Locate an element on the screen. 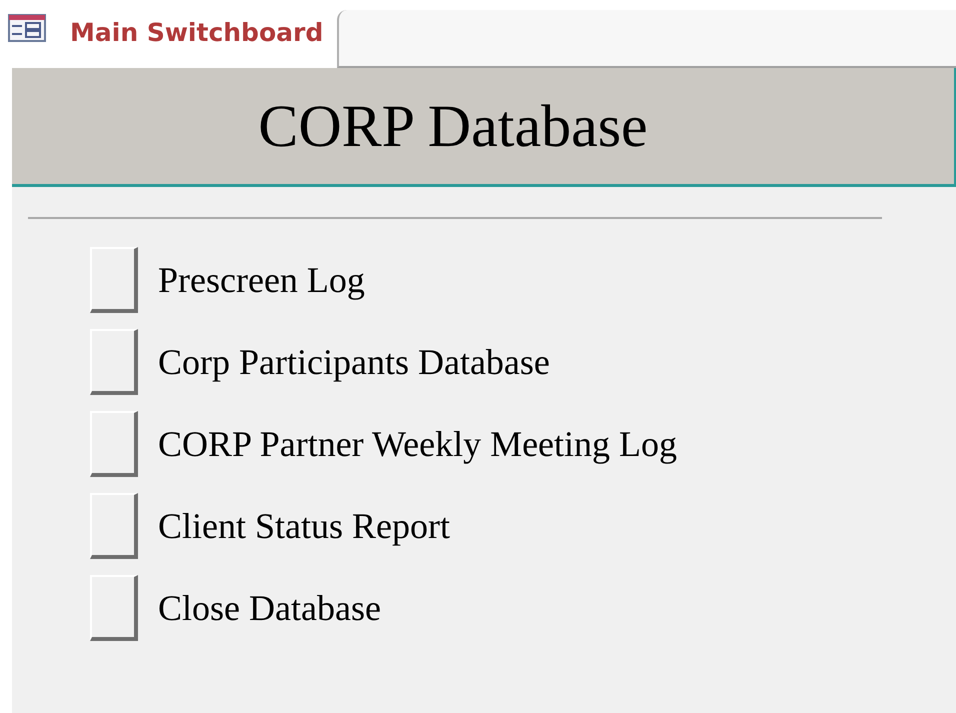 This screenshot has width=956, height=713. switchboard-label: CORP Partner Weekly Meeting Log is located at coordinates (418, 444).